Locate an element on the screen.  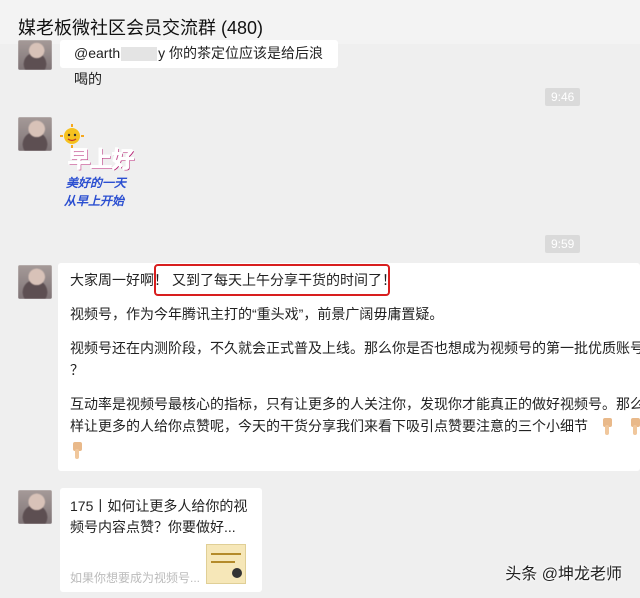
message-bubble: @earth y 你的茶定位应该是给后浪喝的 is located at coordinates (199, 63).